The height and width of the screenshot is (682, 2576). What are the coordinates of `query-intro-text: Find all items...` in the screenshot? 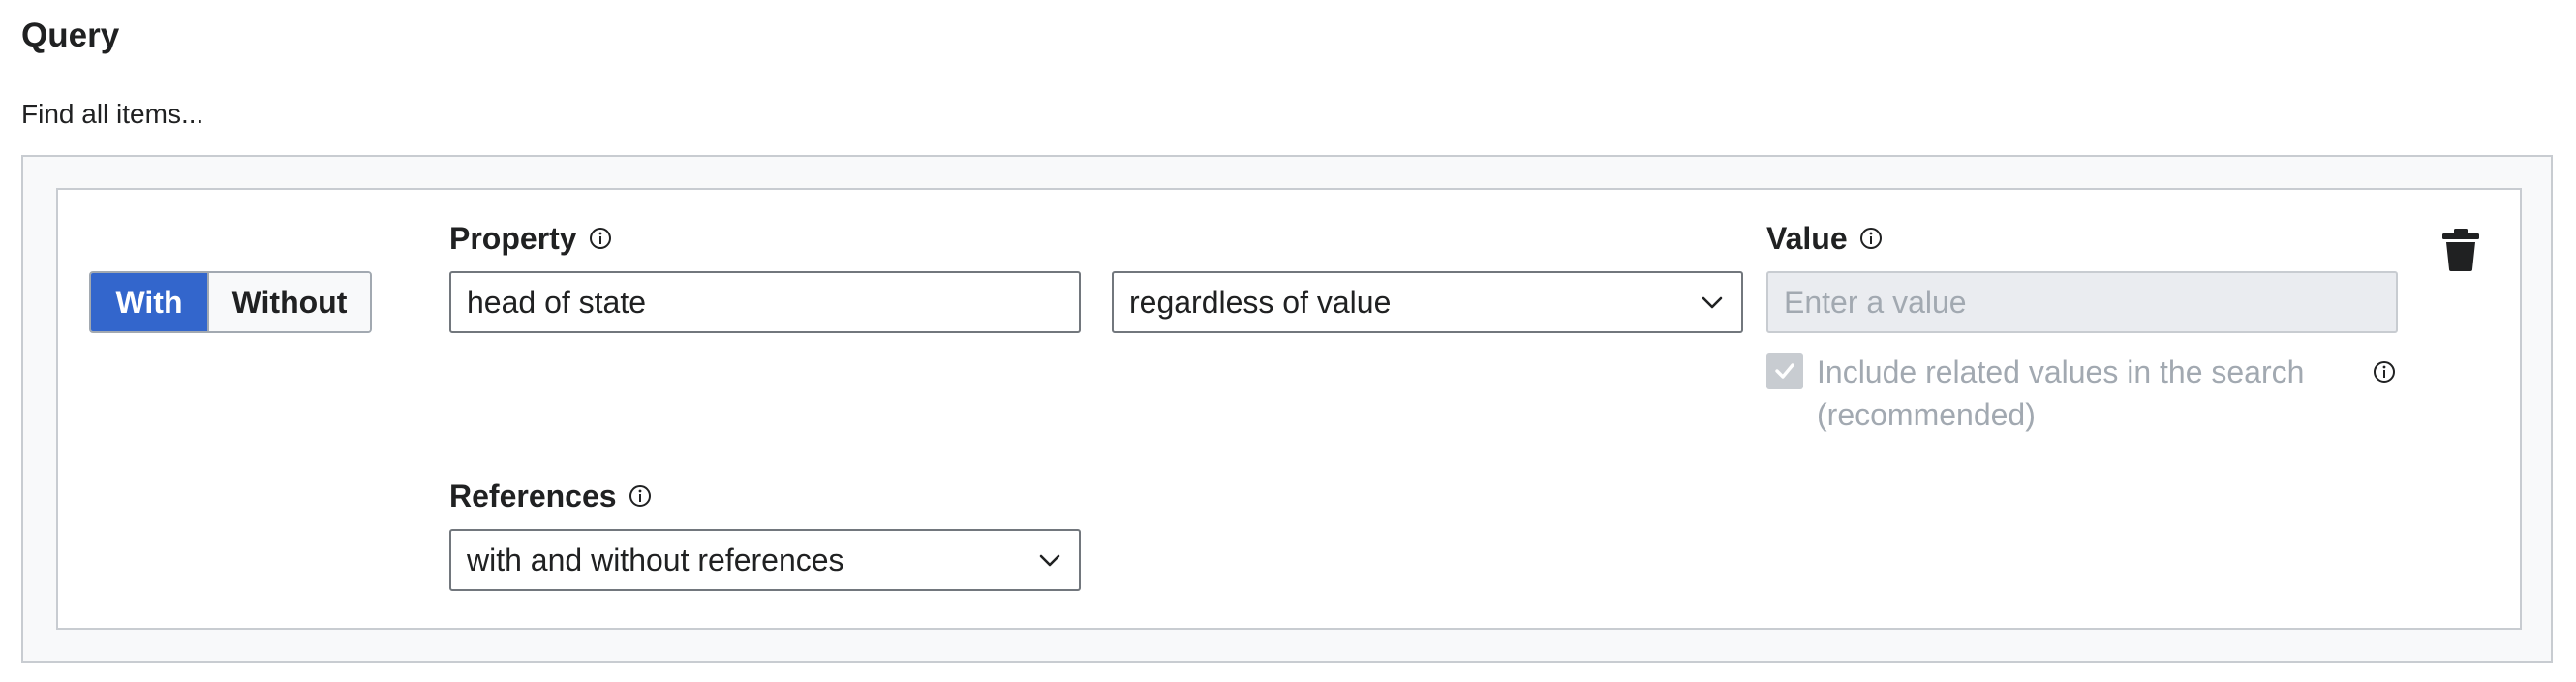 It's located at (112, 114).